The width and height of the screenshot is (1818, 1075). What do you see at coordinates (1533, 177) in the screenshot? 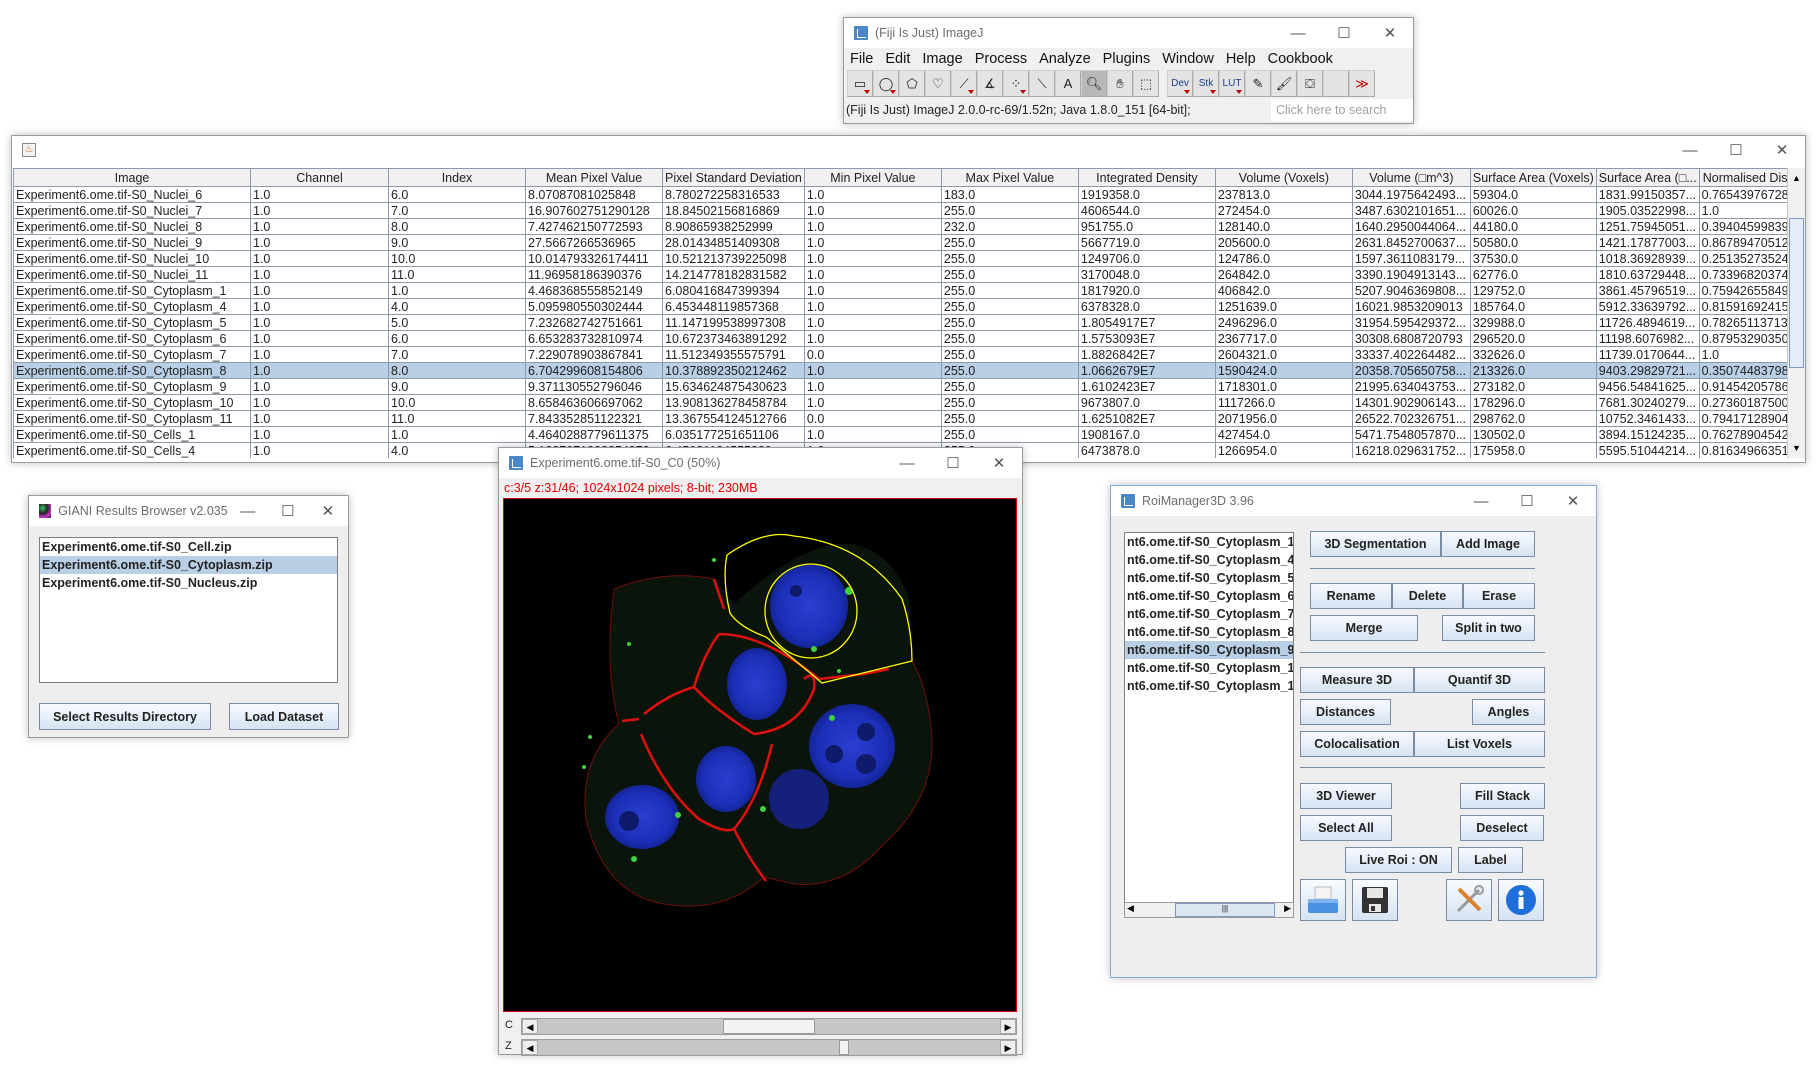
I see `column-header: Surface Area (Voxels)` at bounding box center [1533, 177].